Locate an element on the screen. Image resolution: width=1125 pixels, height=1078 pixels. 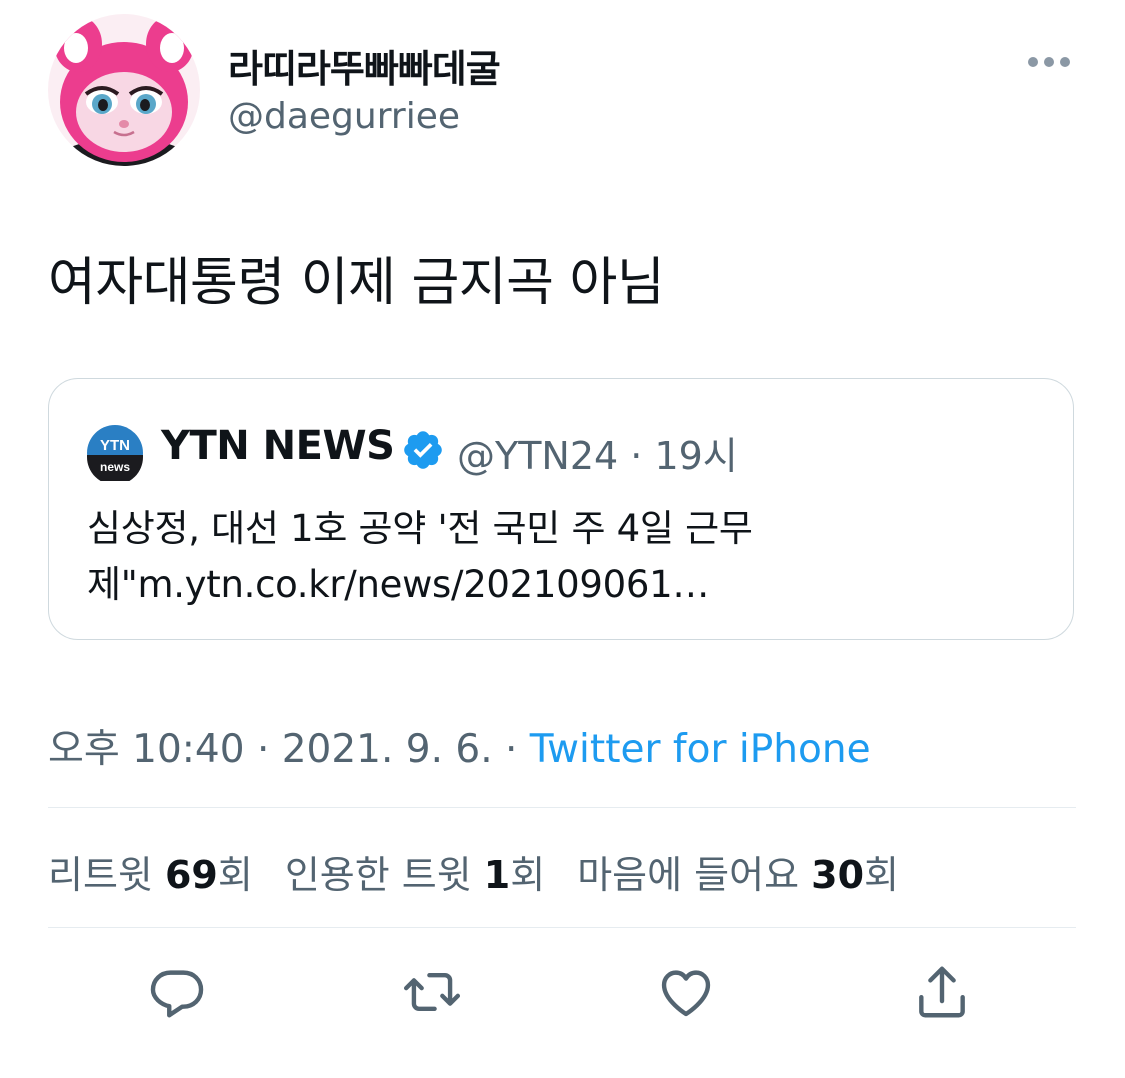
author-handle: @daegurriee is located at coordinates (344, 116).